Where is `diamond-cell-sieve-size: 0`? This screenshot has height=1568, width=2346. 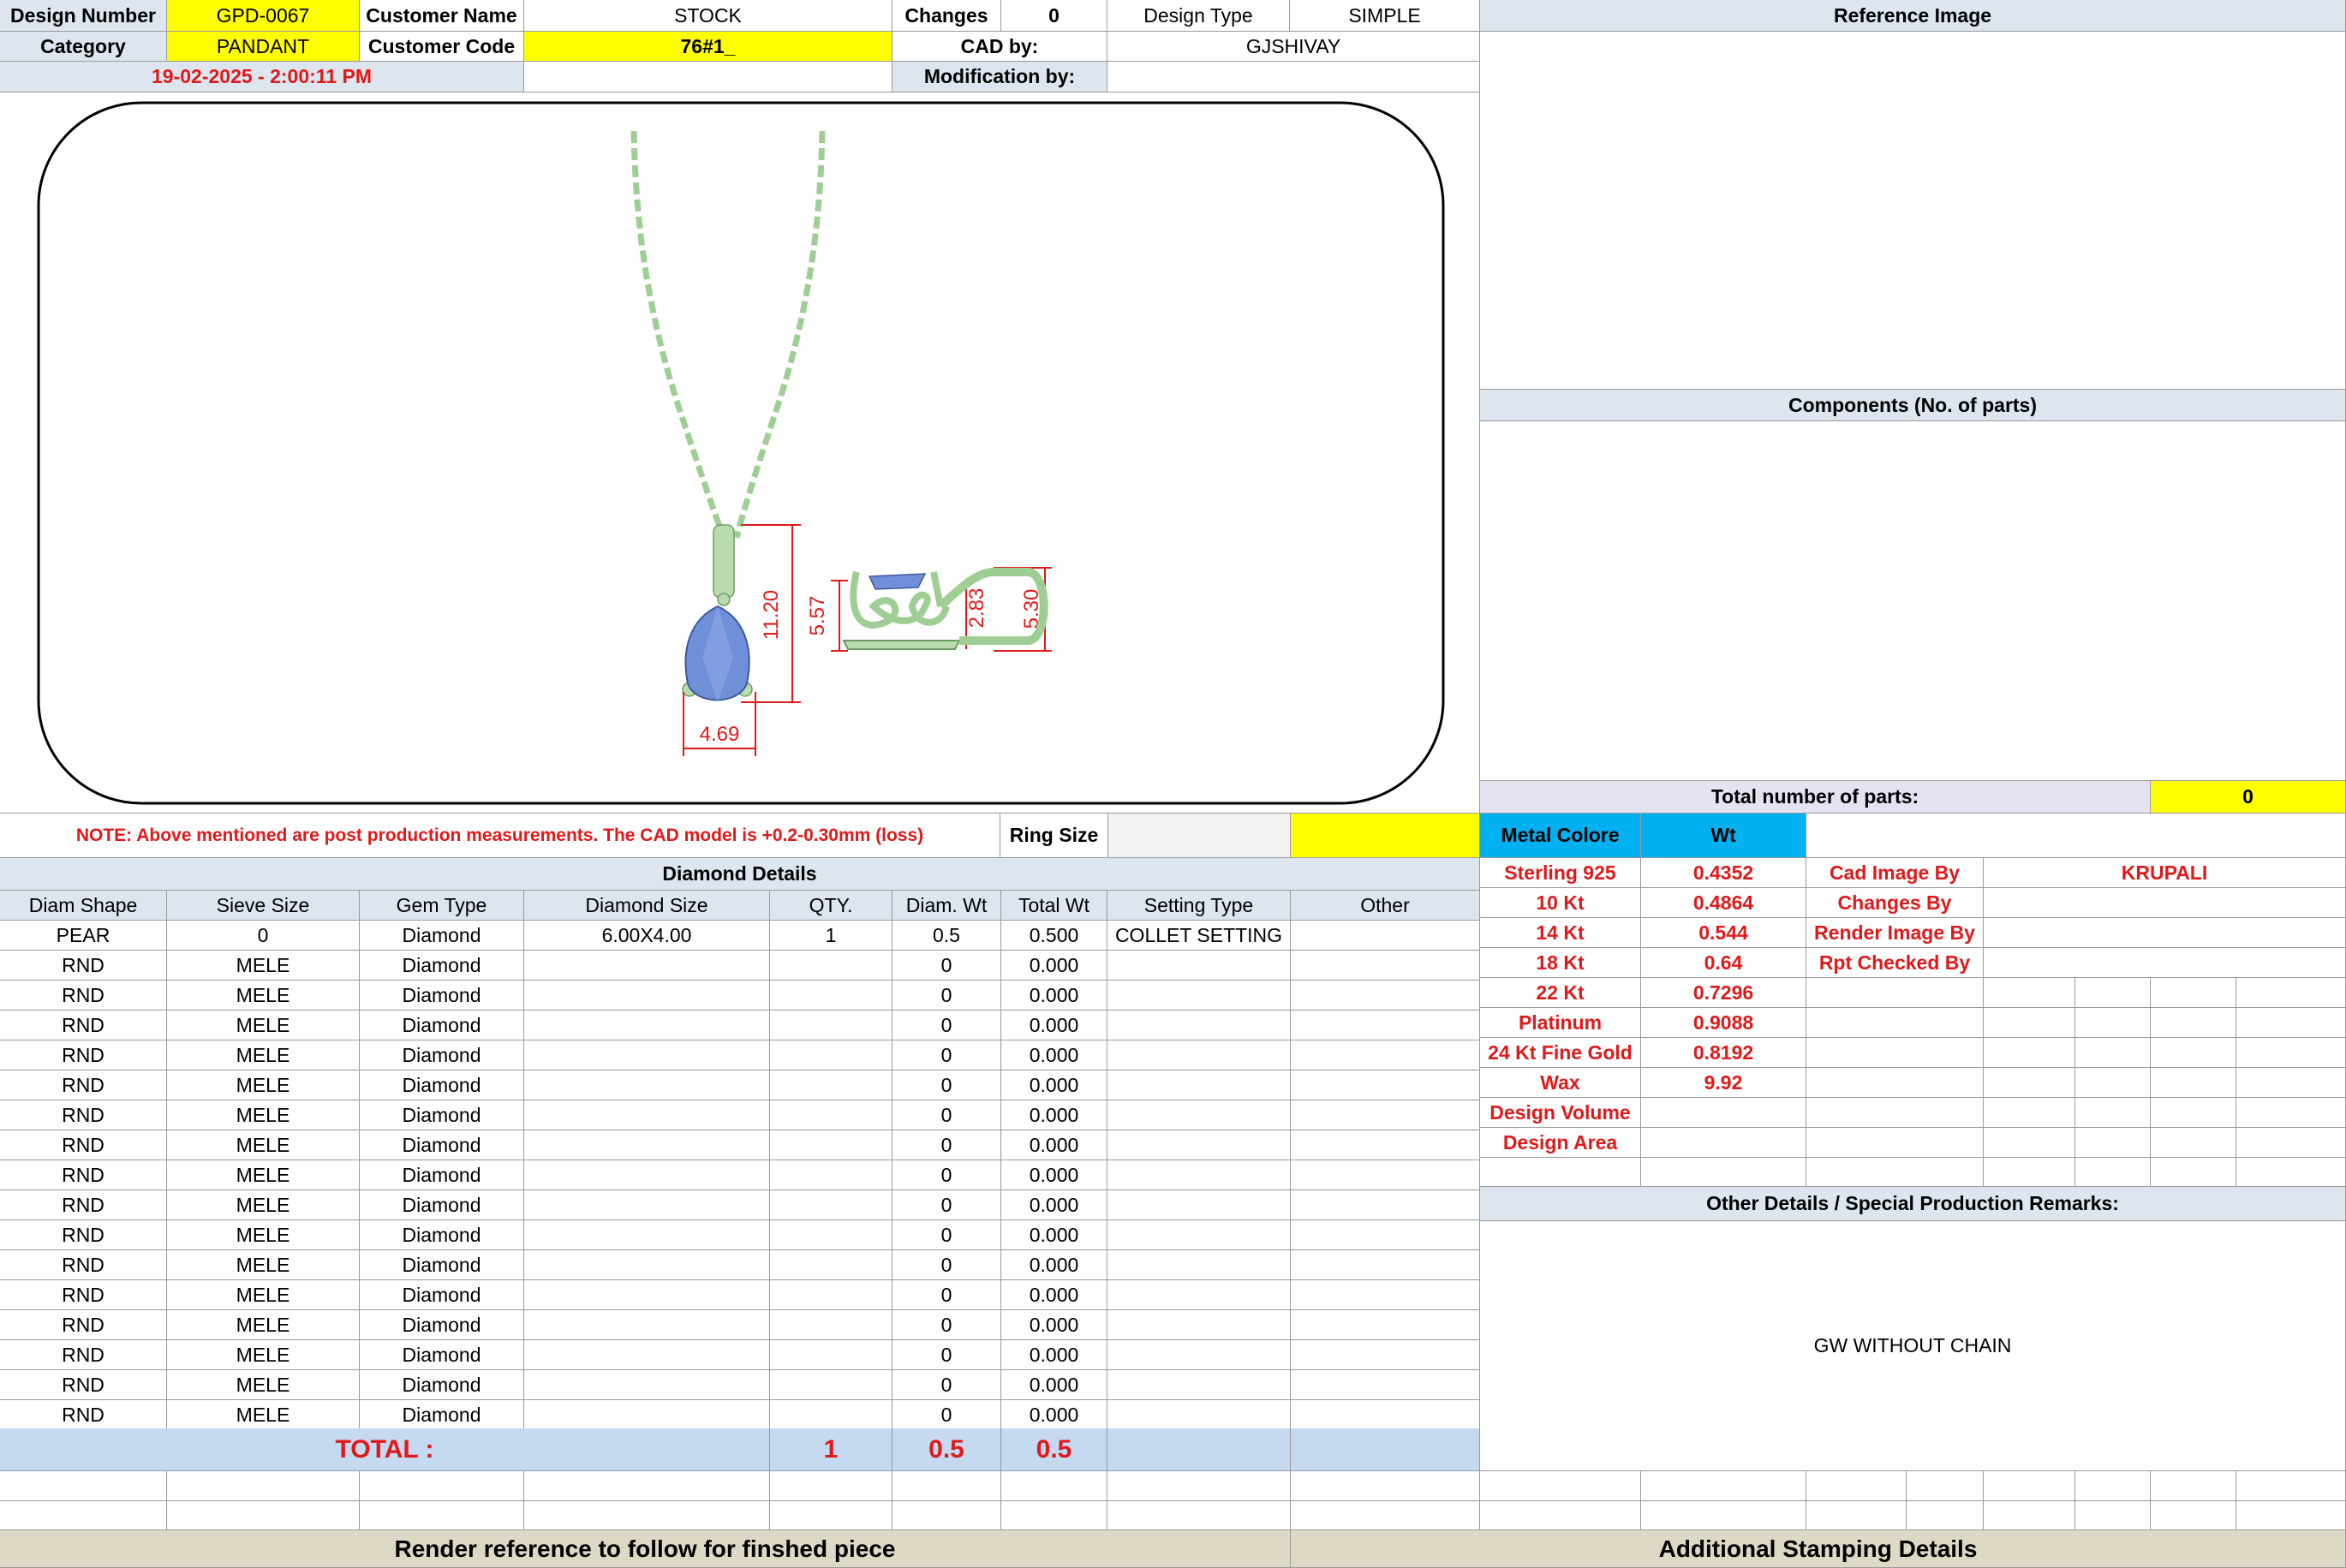 diamond-cell-sieve-size: 0 is located at coordinates (264, 936).